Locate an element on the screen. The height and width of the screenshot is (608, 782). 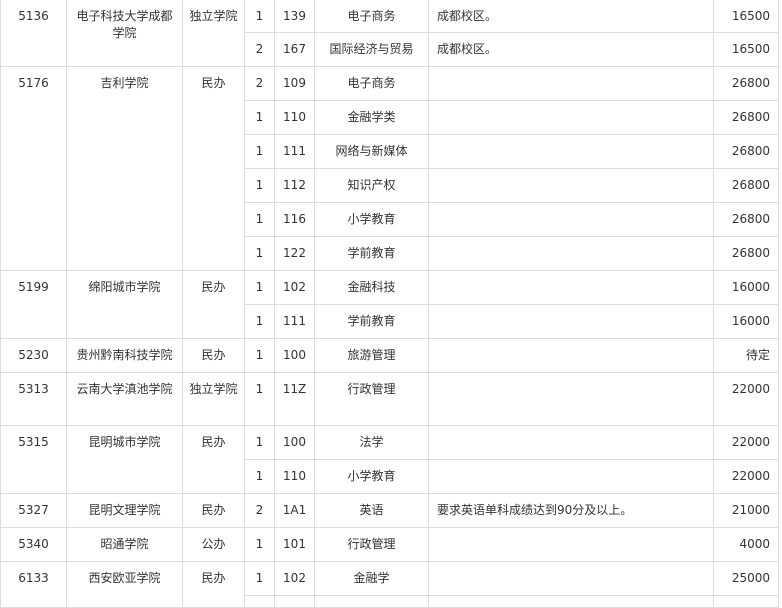
tuition-fee: 25000 is located at coordinates (746, 578).